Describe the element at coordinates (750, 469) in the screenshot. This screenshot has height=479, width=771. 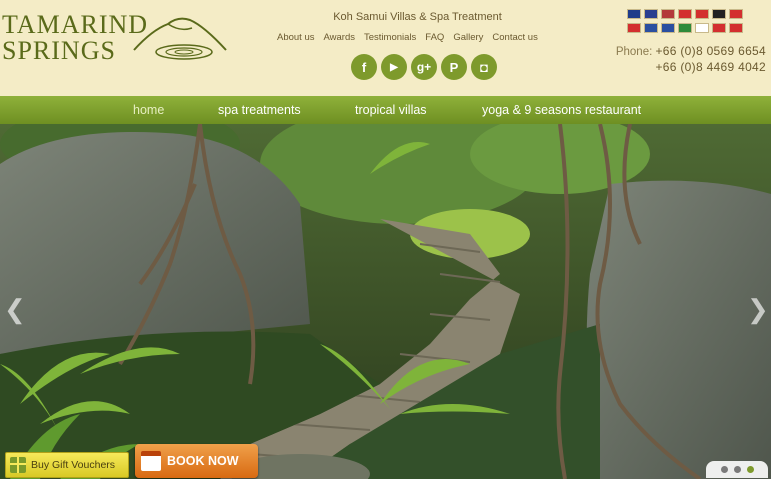
I see `slider-dot-active` at that location.